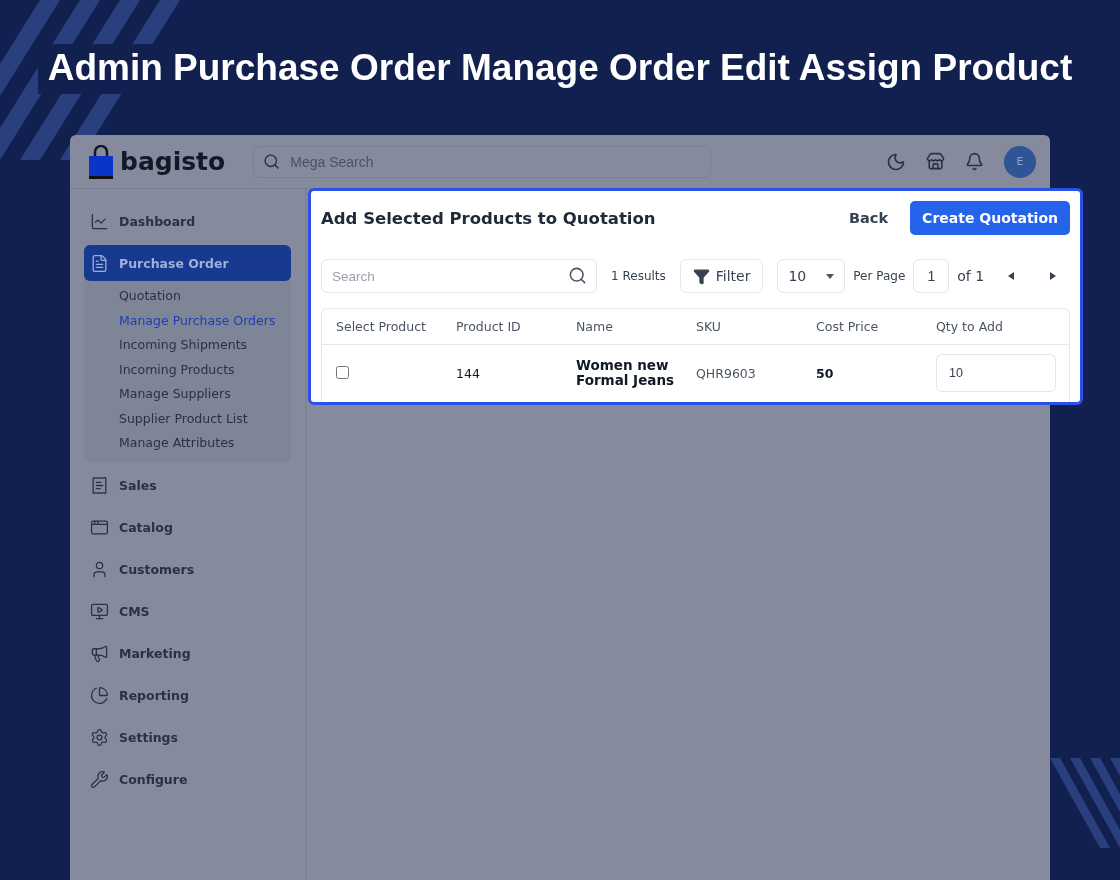 The width and height of the screenshot is (1120, 880). What do you see at coordinates (638, 276) in the screenshot?
I see `results-count: 1 Results` at bounding box center [638, 276].